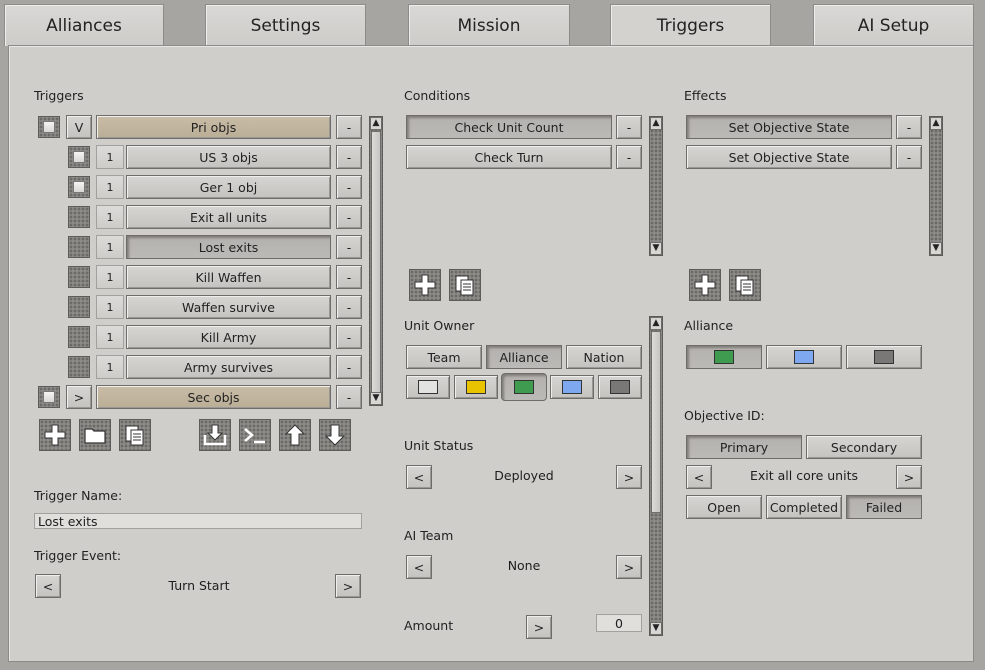  Describe the element at coordinates (48, 586) in the screenshot. I see `trigger-event-prev-button: <` at that location.